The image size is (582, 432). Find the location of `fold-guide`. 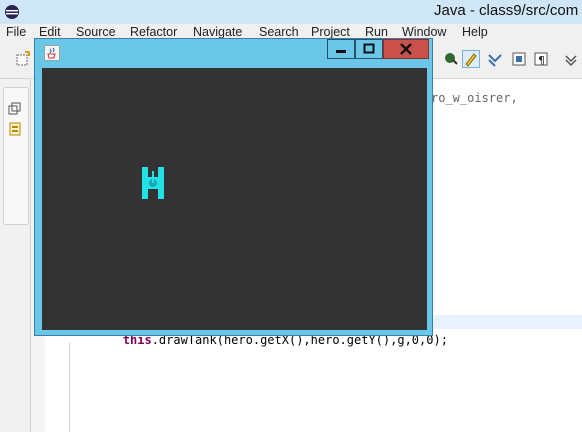

fold-guide is located at coordinates (69, 387).